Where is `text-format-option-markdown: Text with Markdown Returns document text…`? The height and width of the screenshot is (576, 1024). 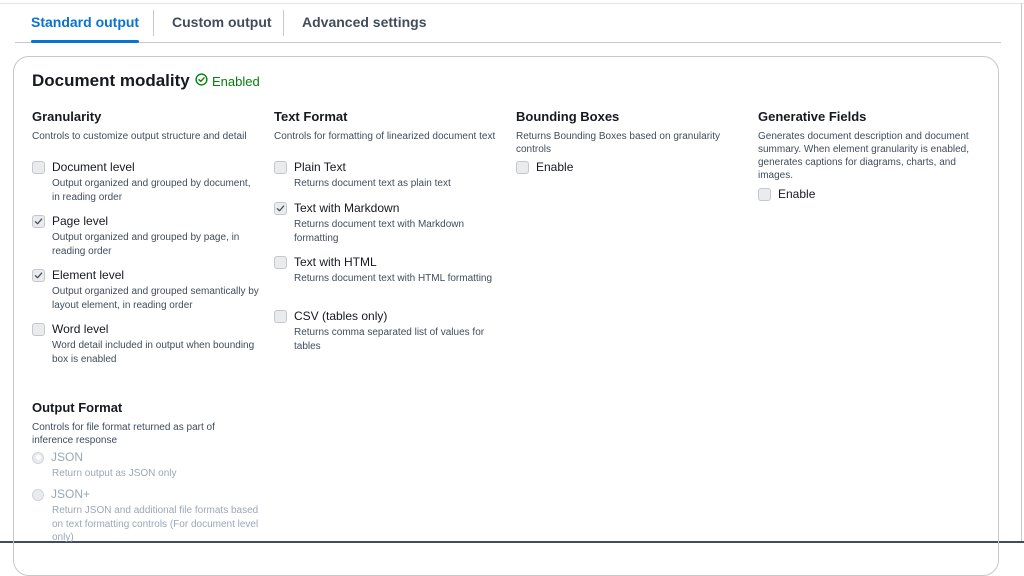 text-format-option-markdown: Text with Markdown Returns document text… is located at coordinates (388, 223).